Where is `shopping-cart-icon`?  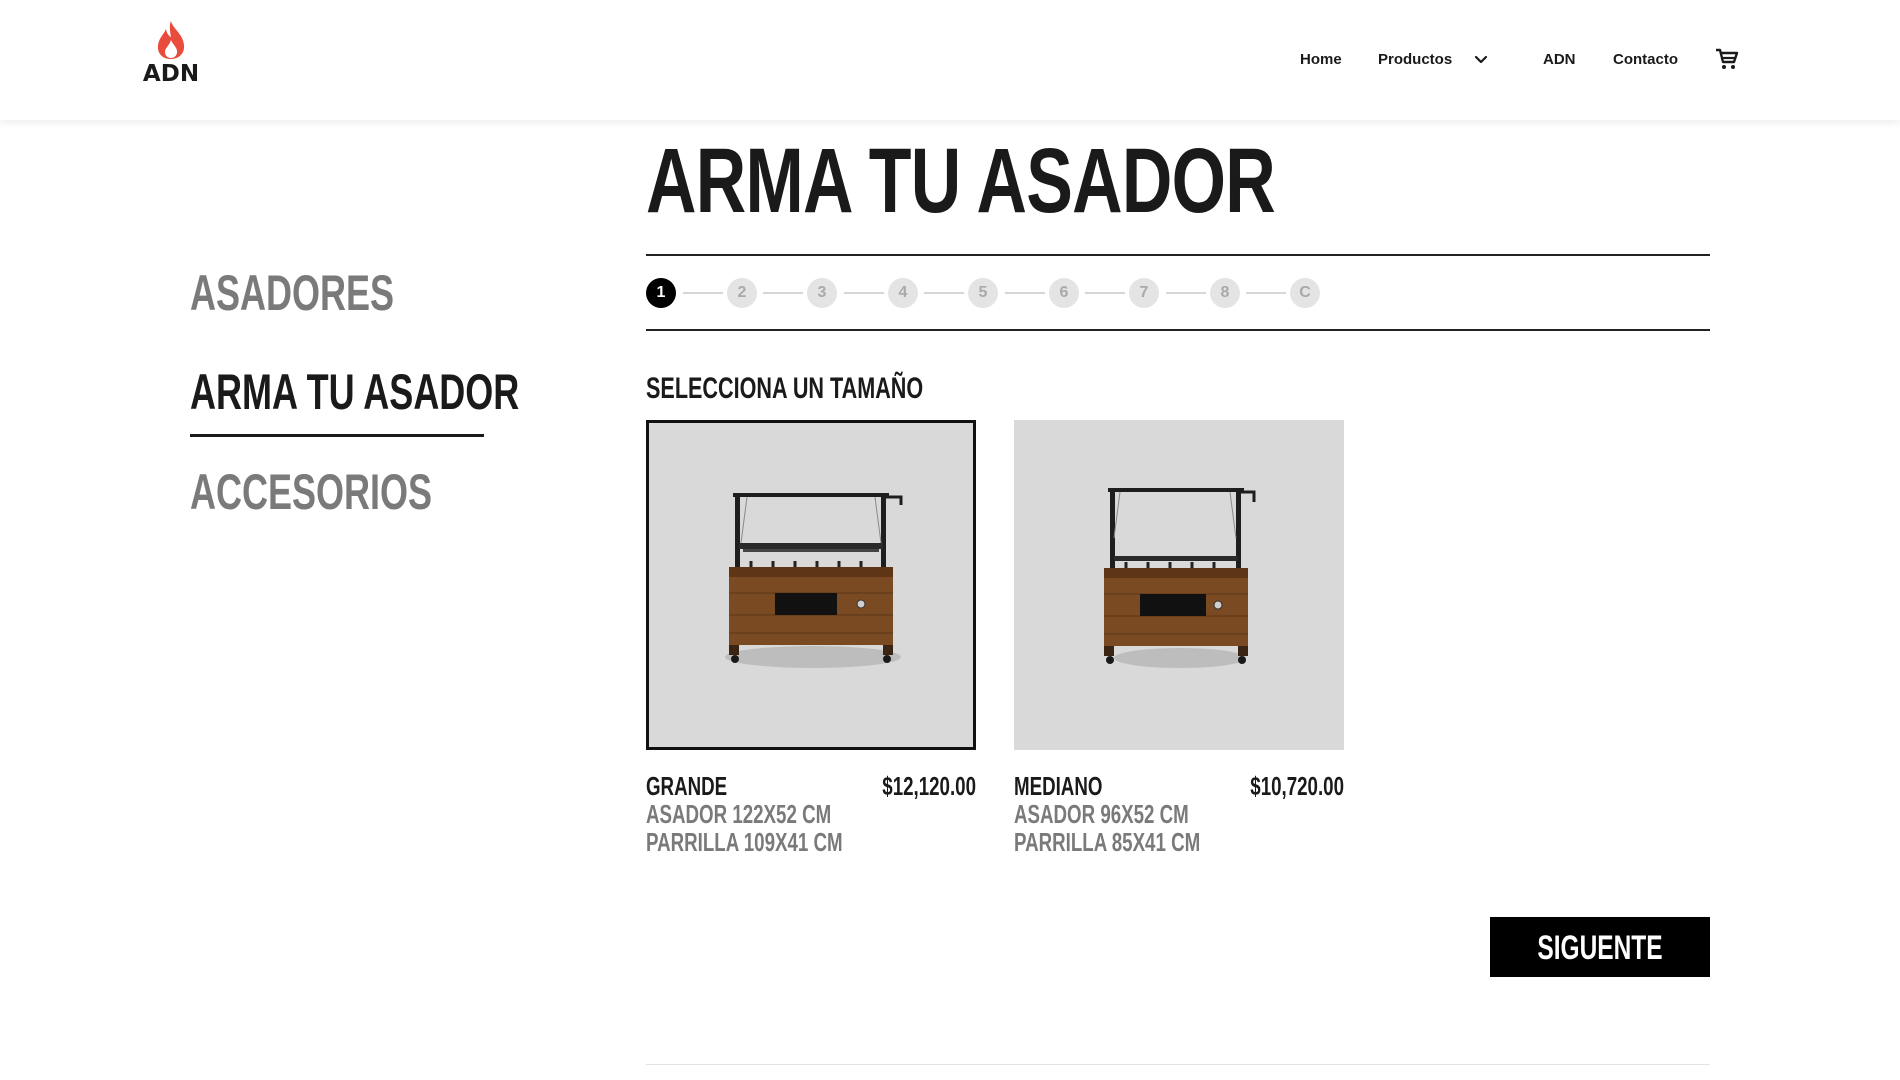
shopping-cart-icon is located at coordinates (1727, 59).